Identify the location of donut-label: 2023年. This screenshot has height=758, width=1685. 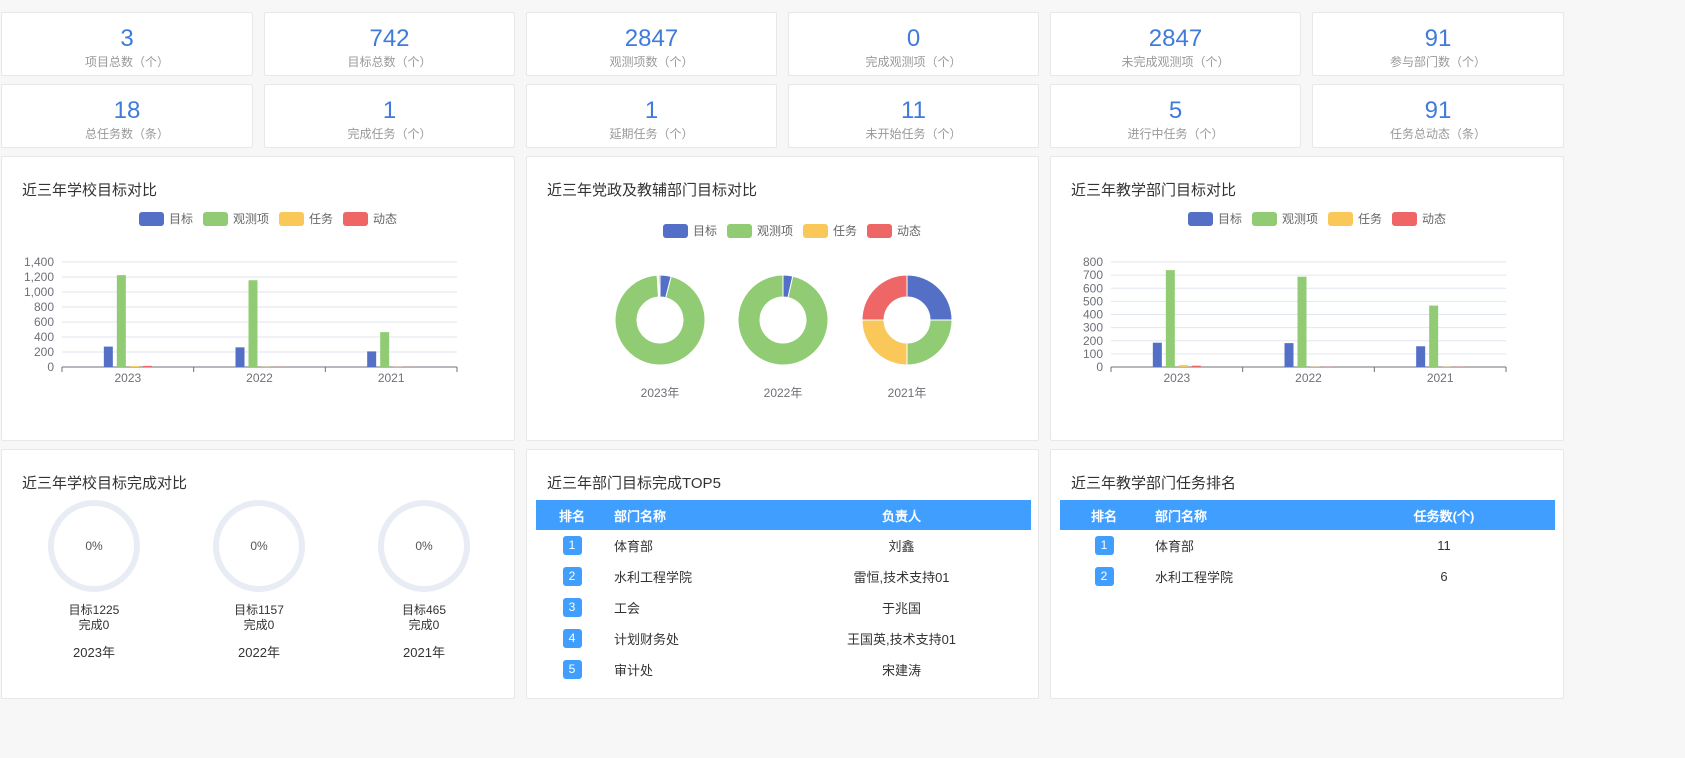
(660, 393).